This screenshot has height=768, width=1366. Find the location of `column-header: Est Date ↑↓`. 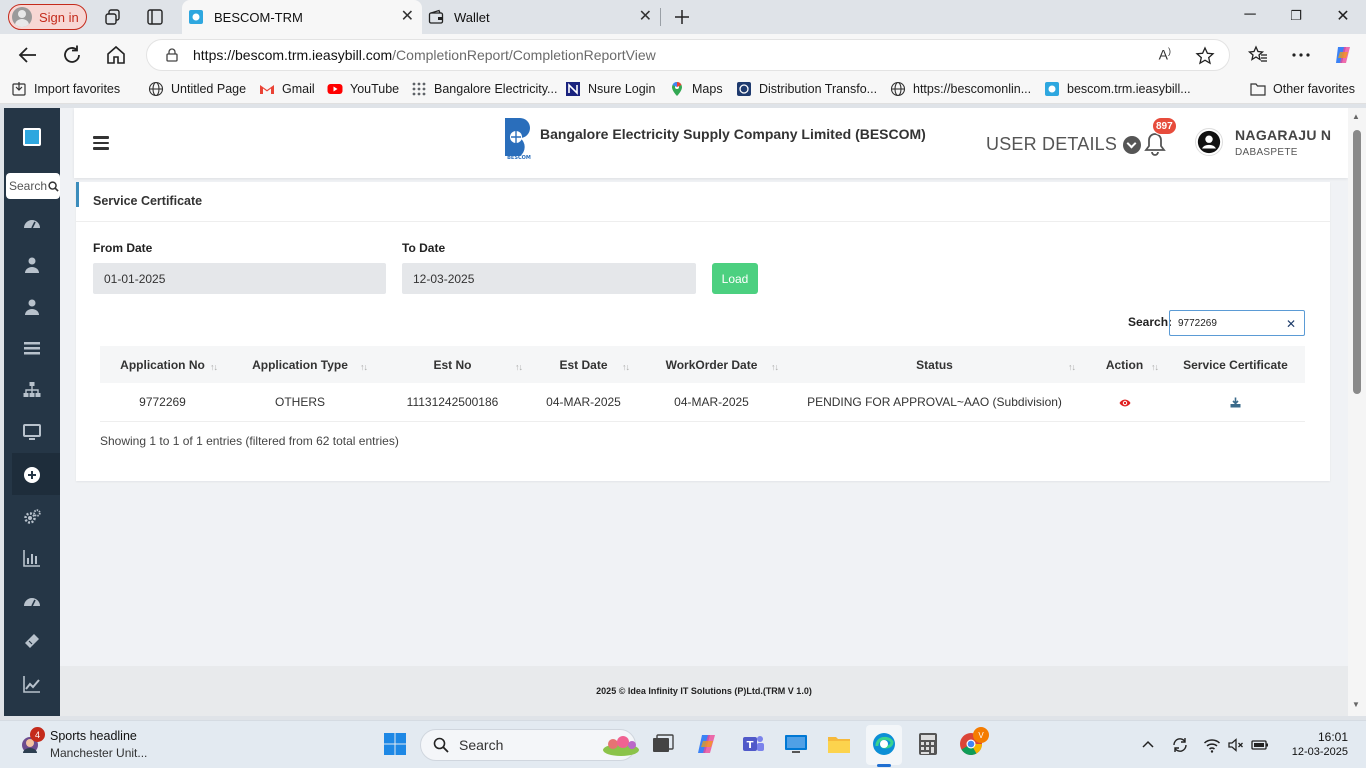

column-header: Est Date ↑↓ is located at coordinates (583, 364).